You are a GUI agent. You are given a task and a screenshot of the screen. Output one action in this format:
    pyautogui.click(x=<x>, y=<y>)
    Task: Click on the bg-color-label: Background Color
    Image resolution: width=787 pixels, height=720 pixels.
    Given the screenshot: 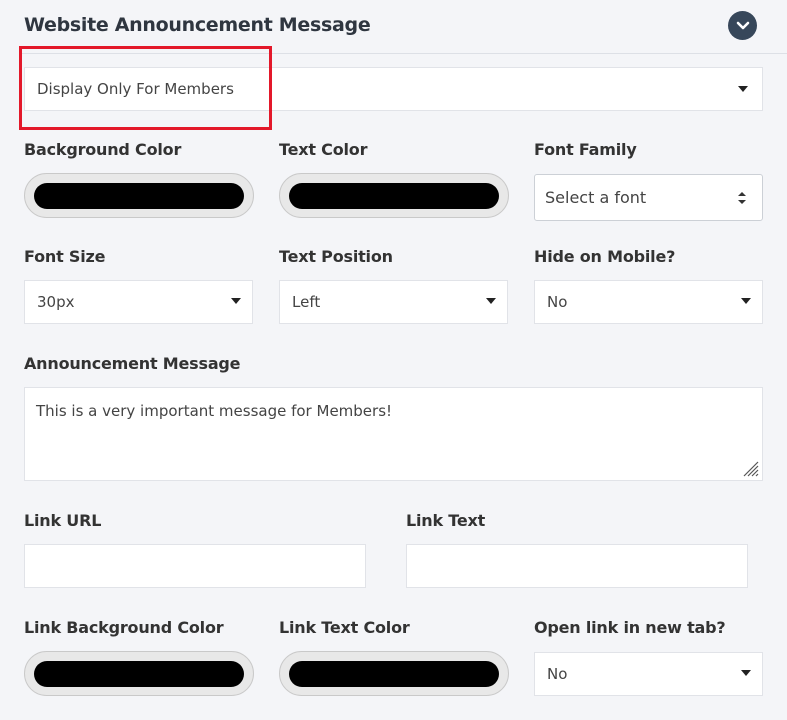 What is the action you would take?
    pyautogui.click(x=103, y=149)
    